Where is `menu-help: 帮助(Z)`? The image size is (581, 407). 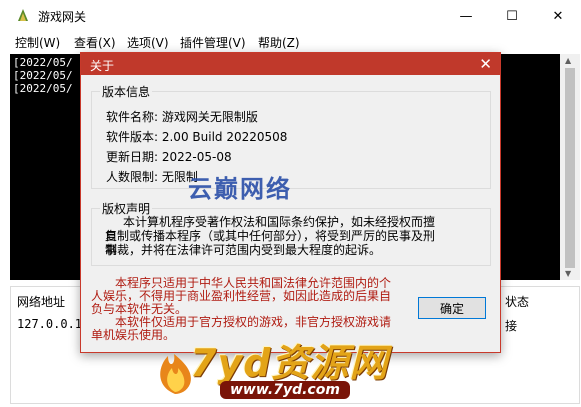 menu-help: 帮助(Z) is located at coordinates (279, 42).